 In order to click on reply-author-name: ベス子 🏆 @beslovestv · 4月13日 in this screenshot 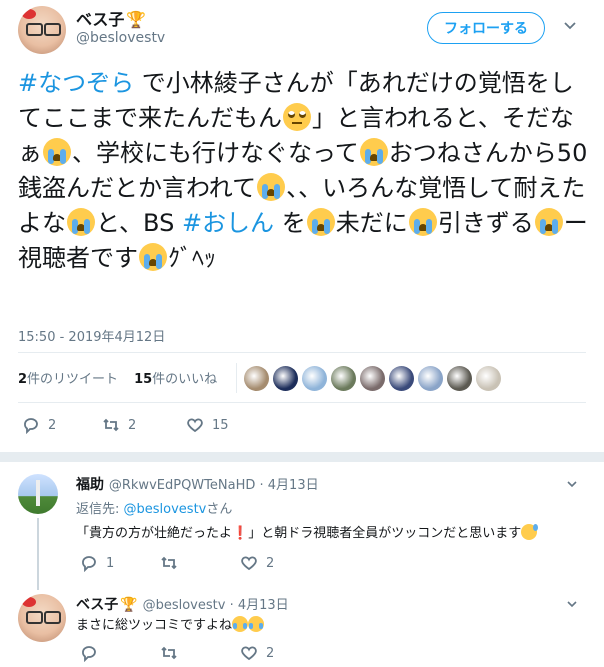, I will do `click(182, 604)`.